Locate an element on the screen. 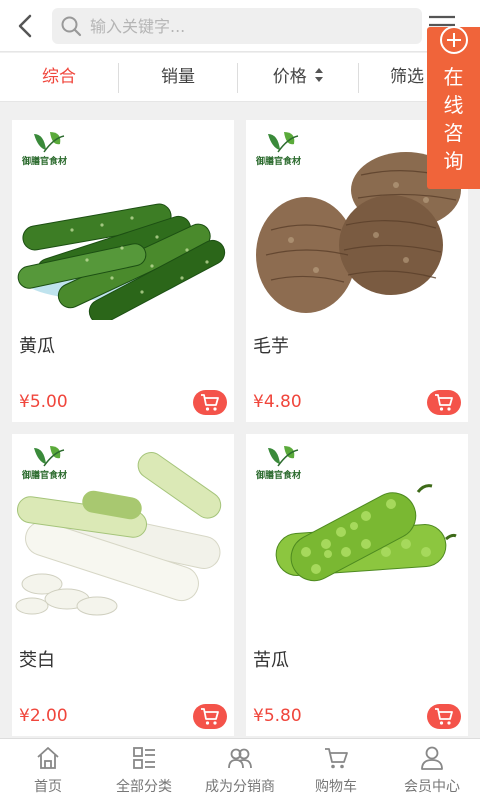  sort-bar: 综合 销量 价格 筛选 is located at coordinates (240, 77).